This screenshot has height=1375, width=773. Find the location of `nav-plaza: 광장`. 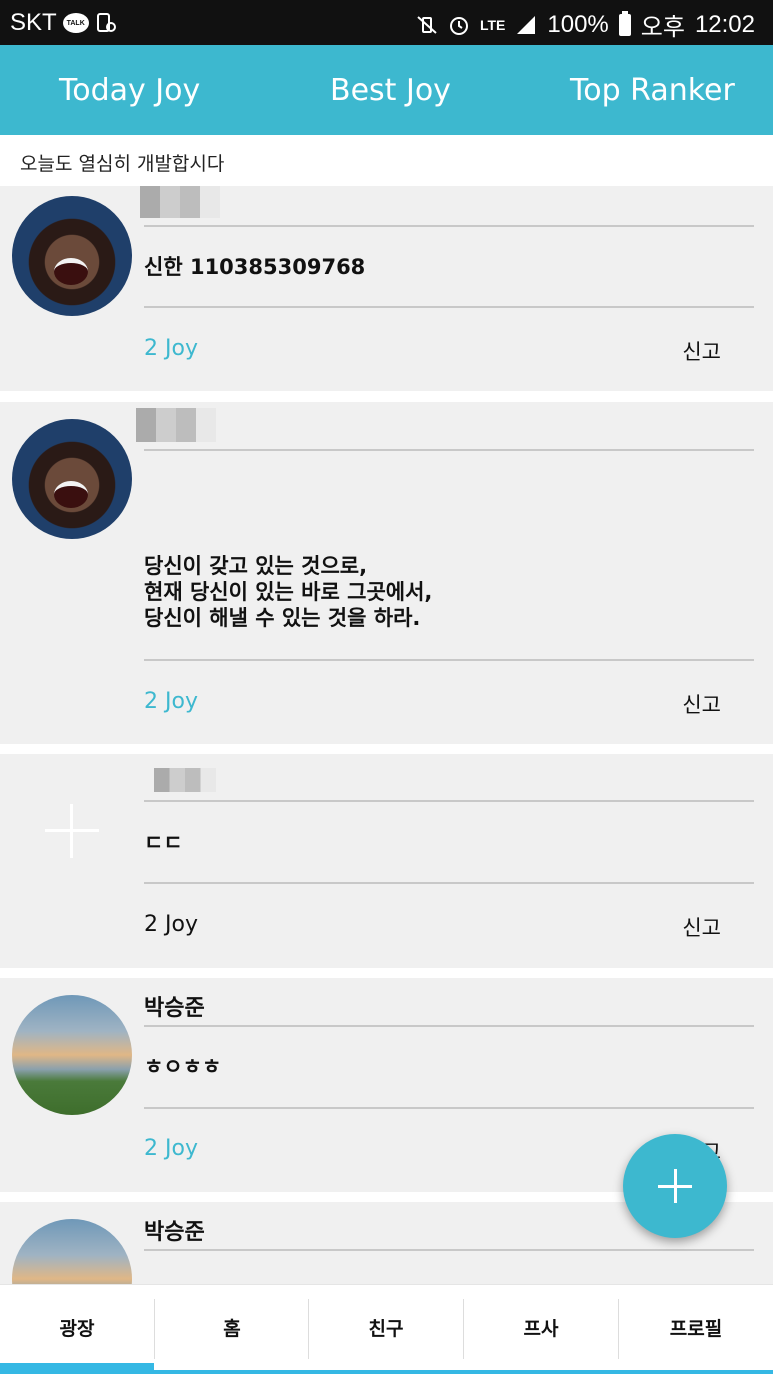

nav-plaza: 광장 is located at coordinates (77, 1330).